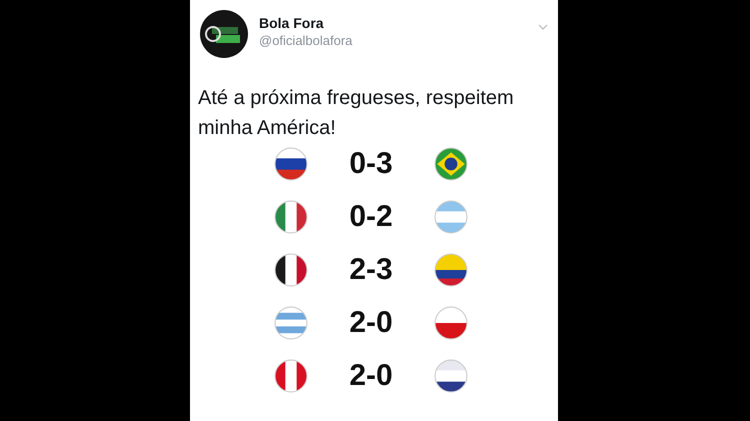  Describe the element at coordinates (371, 164) in the screenshot. I see `match-score: 0-3` at that location.